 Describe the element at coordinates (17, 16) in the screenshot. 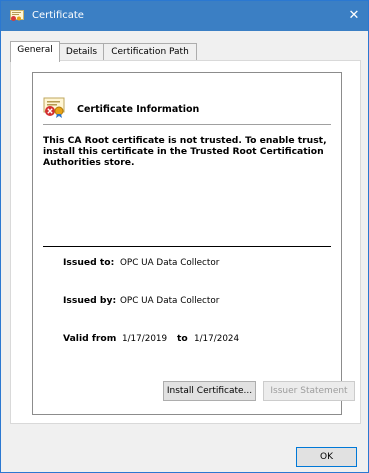

I see `certificate-icon` at that location.